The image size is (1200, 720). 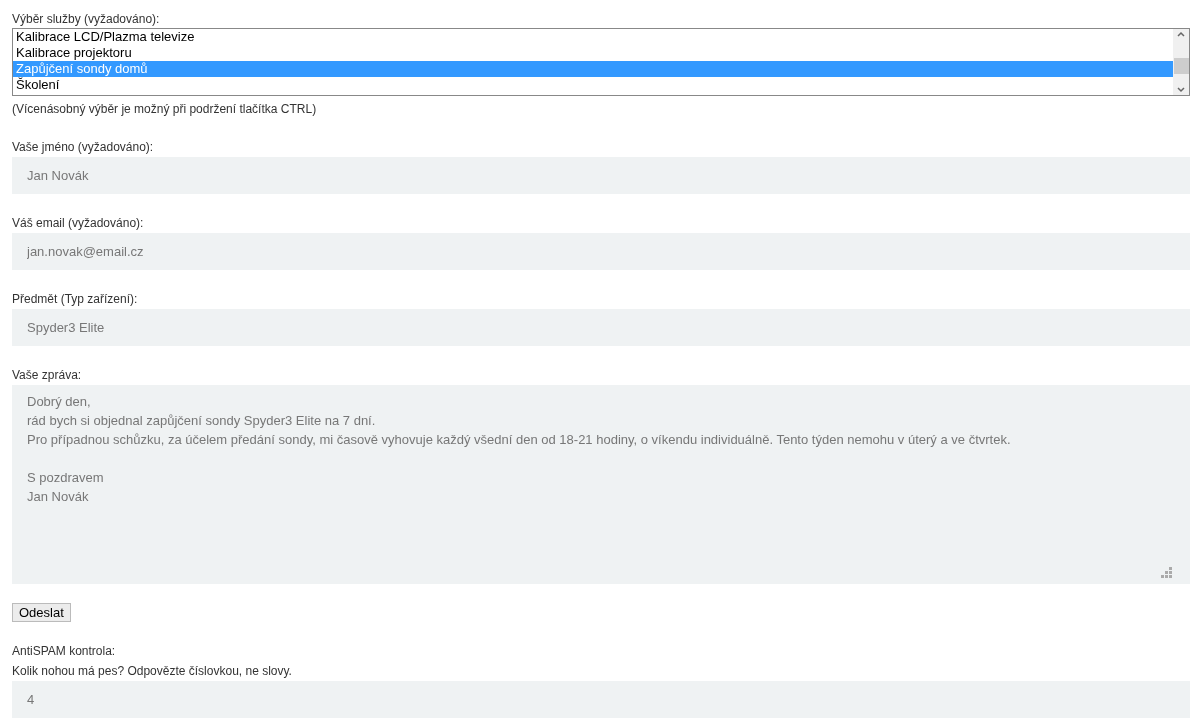 I want to click on input-field: Jan Novák, so click(x=601, y=175).